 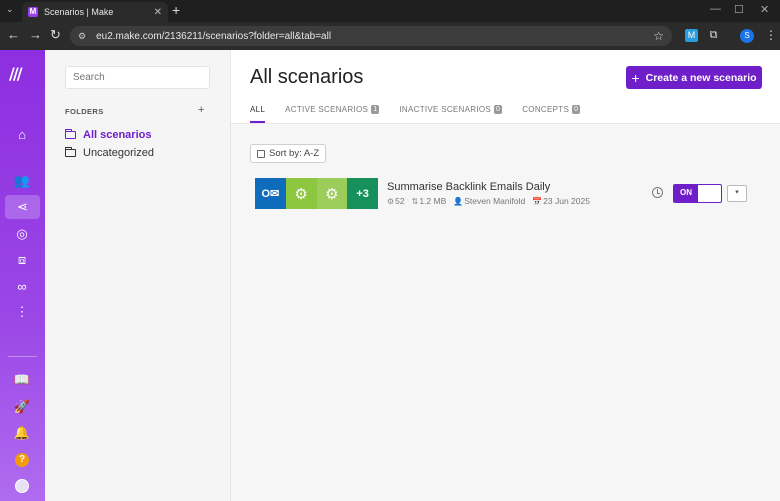 I want to click on reload-icon: ↻, so click(x=55, y=35).